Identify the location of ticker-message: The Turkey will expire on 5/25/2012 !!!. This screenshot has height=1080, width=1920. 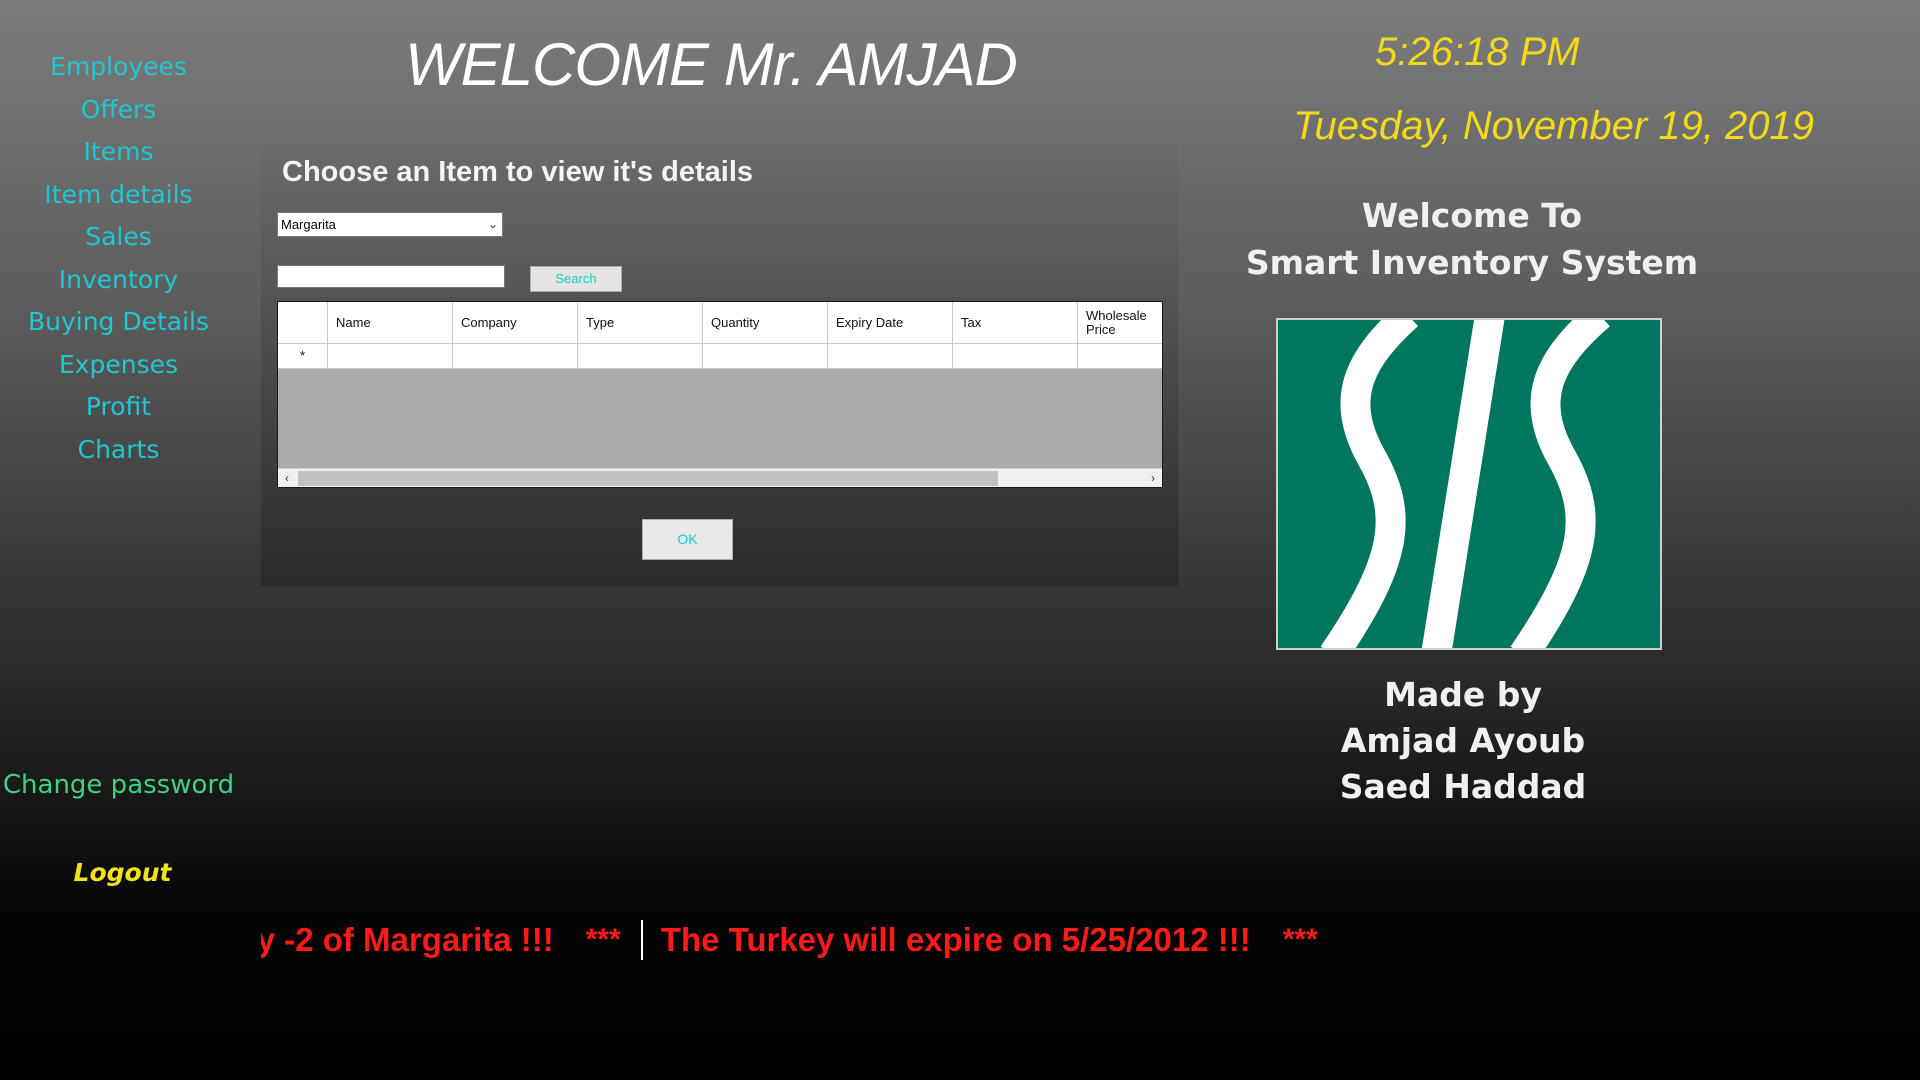
(955, 939).